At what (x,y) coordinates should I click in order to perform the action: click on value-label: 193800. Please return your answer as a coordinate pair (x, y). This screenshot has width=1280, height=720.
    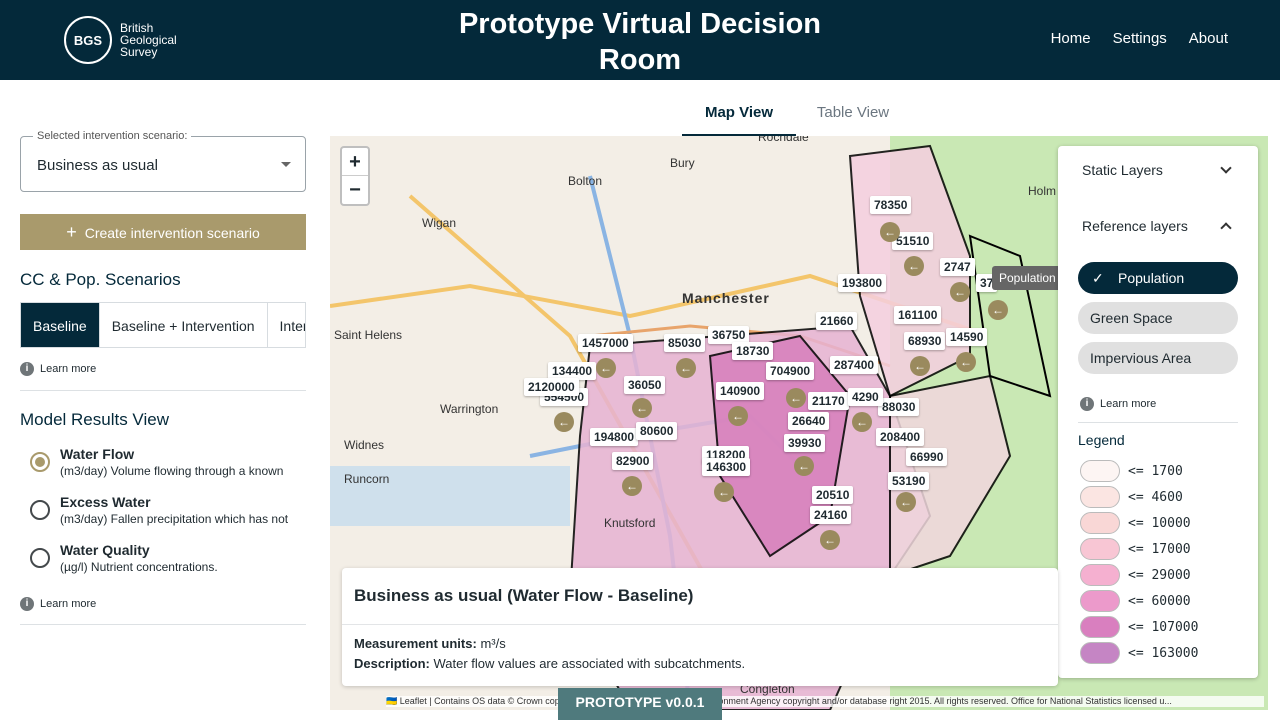
    Looking at the image, I should click on (862, 283).